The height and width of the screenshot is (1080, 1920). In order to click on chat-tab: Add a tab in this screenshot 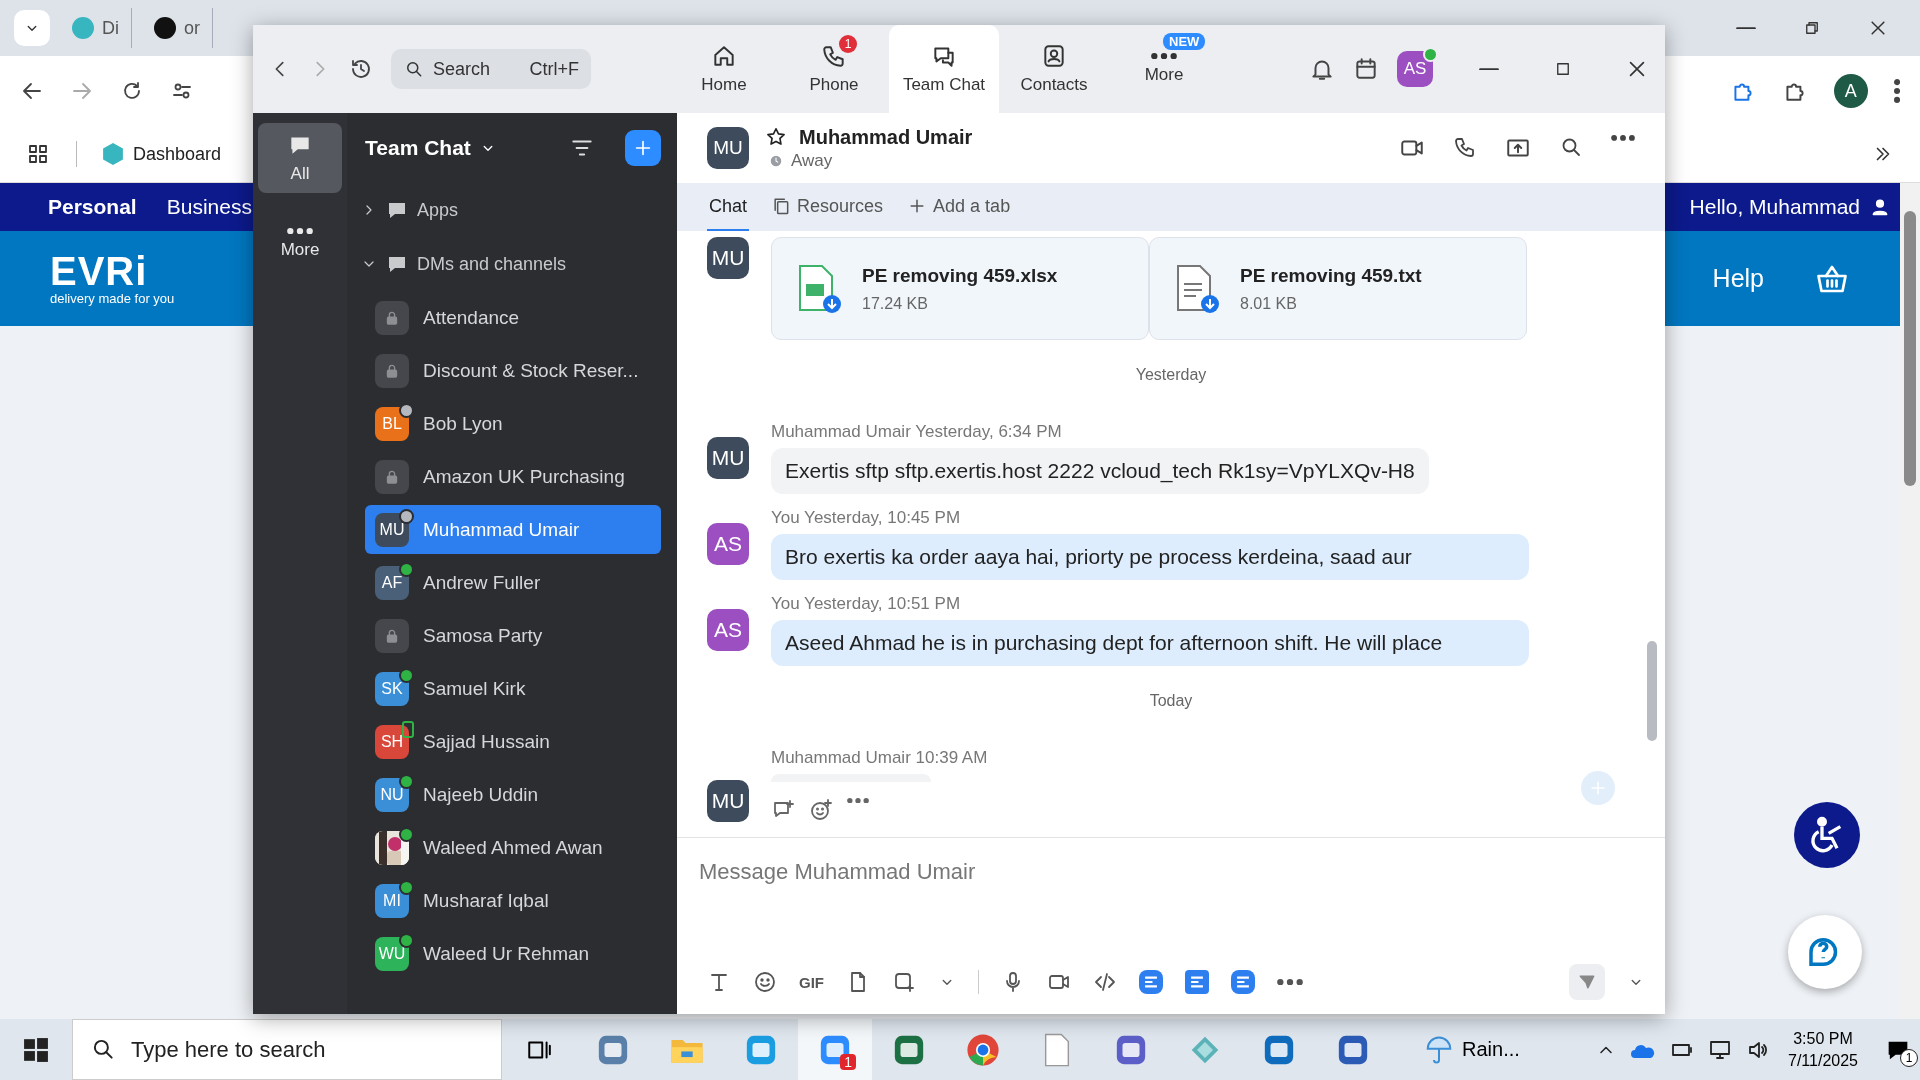, I will do `click(959, 207)`.